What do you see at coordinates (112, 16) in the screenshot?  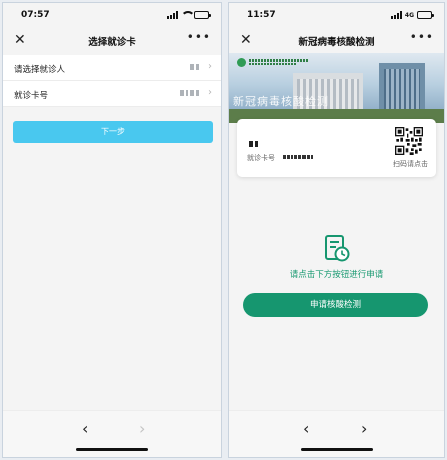 I see `status-bar: 07:57` at bounding box center [112, 16].